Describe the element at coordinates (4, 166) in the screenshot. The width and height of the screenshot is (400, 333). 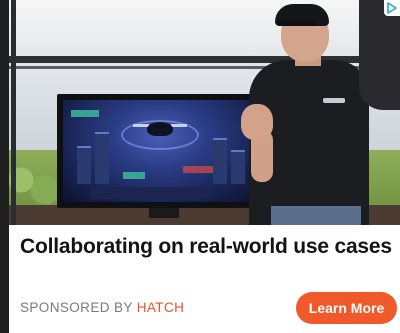
I see `left-edge-strip` at that location.